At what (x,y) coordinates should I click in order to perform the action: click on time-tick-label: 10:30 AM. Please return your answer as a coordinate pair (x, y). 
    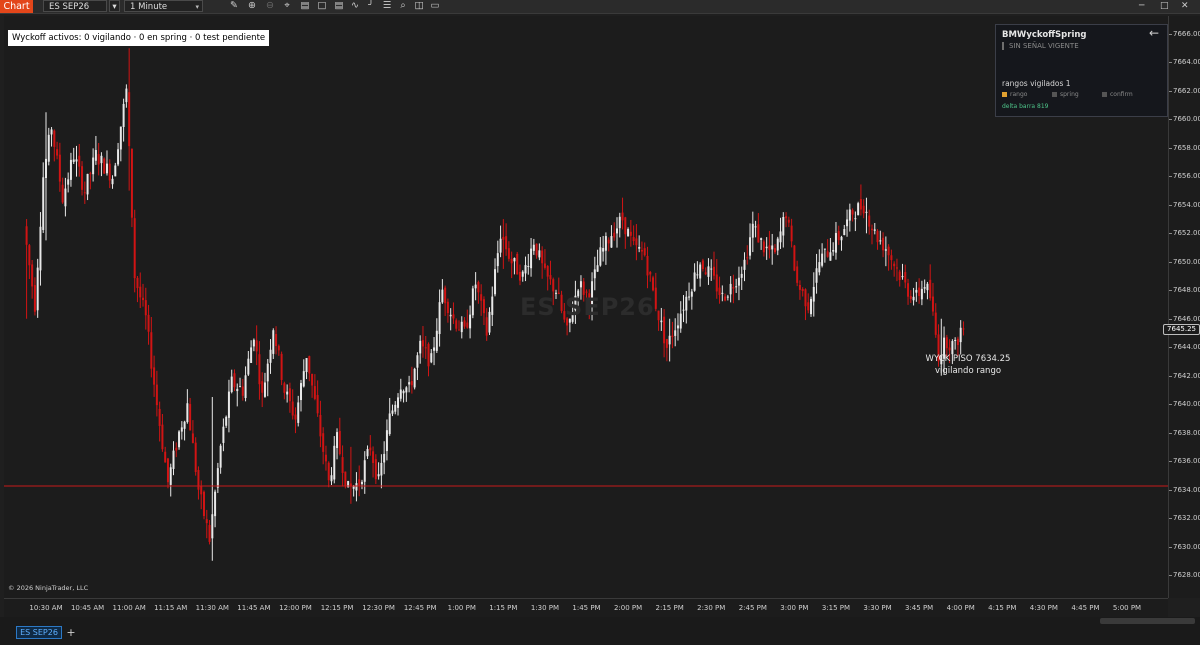
    Looking at the image, I should click on (46, 608).